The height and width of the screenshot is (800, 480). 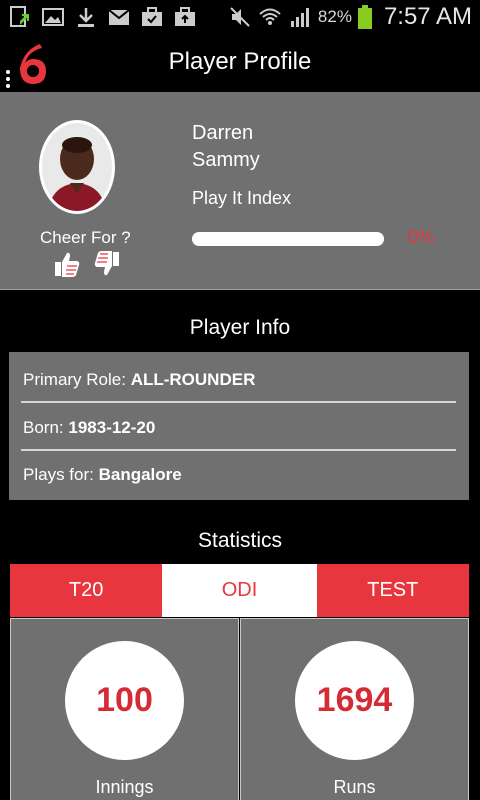 I want to click on thumbs-up-icon, so click(x=67, y=264).